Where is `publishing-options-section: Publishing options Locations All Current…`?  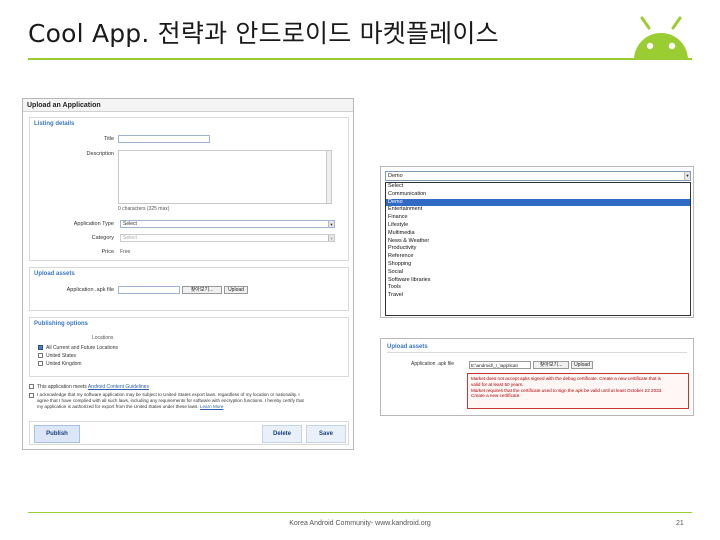 publishing-options-section: Publishing options Locations All Current… is located at coordinates (189, 347).